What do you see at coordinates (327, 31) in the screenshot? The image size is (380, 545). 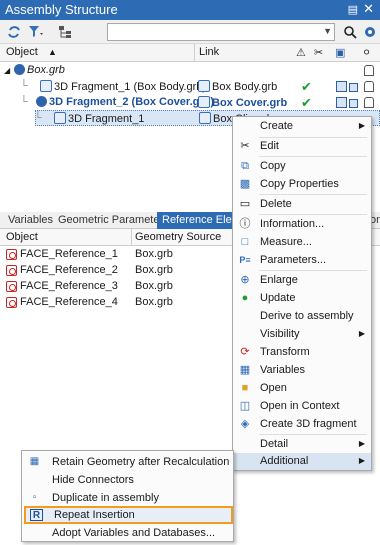 I see `chevron-down-icon: ▼` at bounding box center [327, 31].